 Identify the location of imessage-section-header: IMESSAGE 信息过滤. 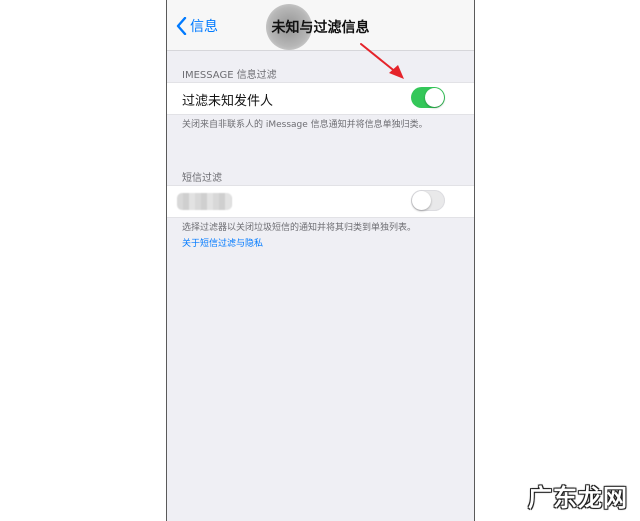
(229, 75).